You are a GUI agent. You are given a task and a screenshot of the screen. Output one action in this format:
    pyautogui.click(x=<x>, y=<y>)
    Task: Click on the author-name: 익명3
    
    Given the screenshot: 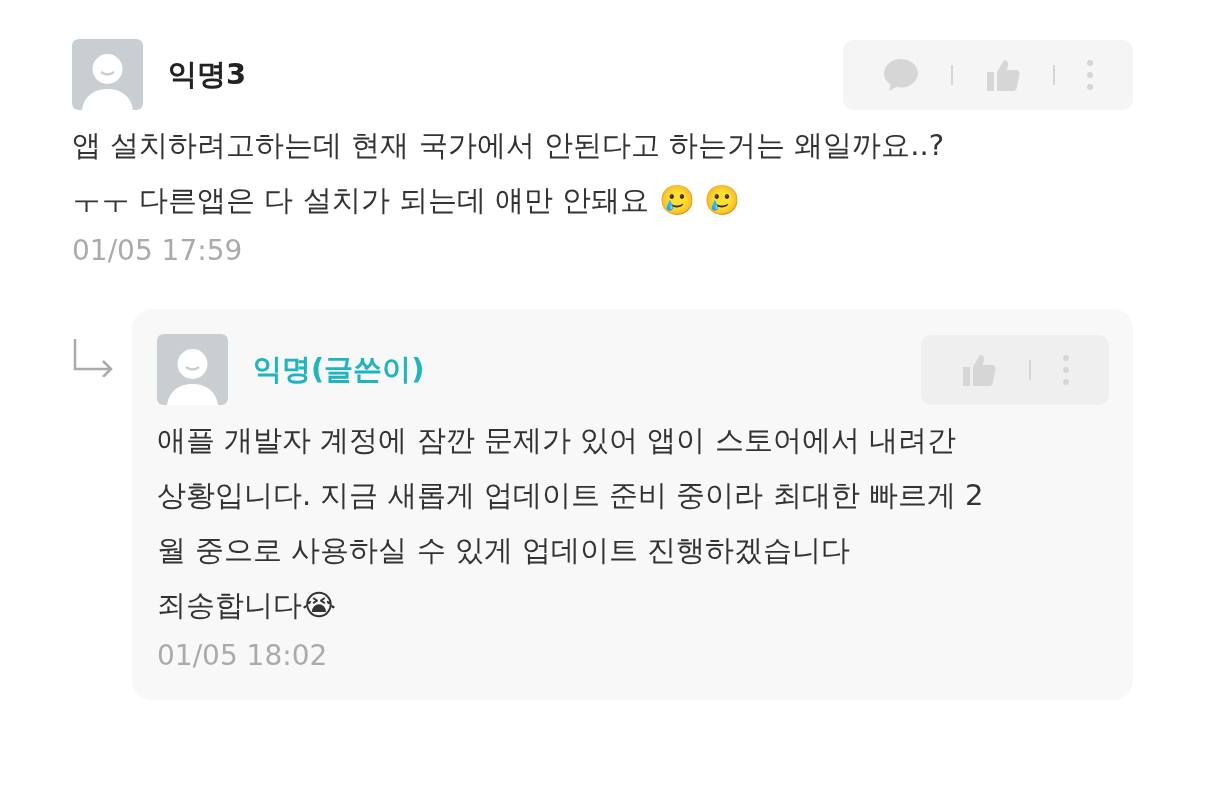 What is the action you would take?
    pyautogui.click(x=208, y=74)
    